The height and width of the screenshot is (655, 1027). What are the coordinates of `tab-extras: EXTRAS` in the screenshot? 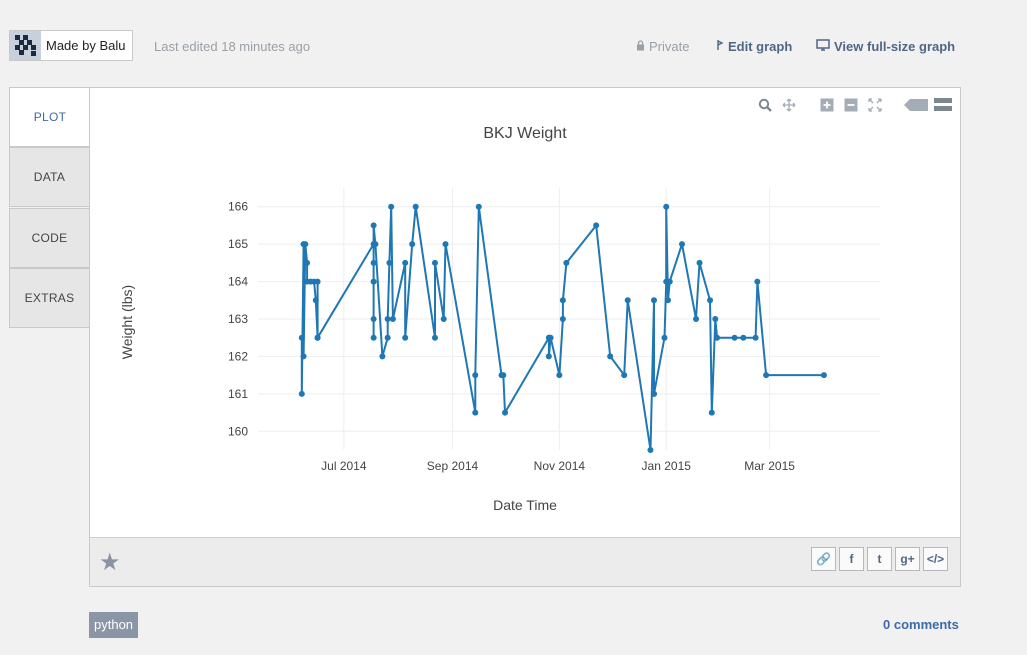 It's located at (49, 298).